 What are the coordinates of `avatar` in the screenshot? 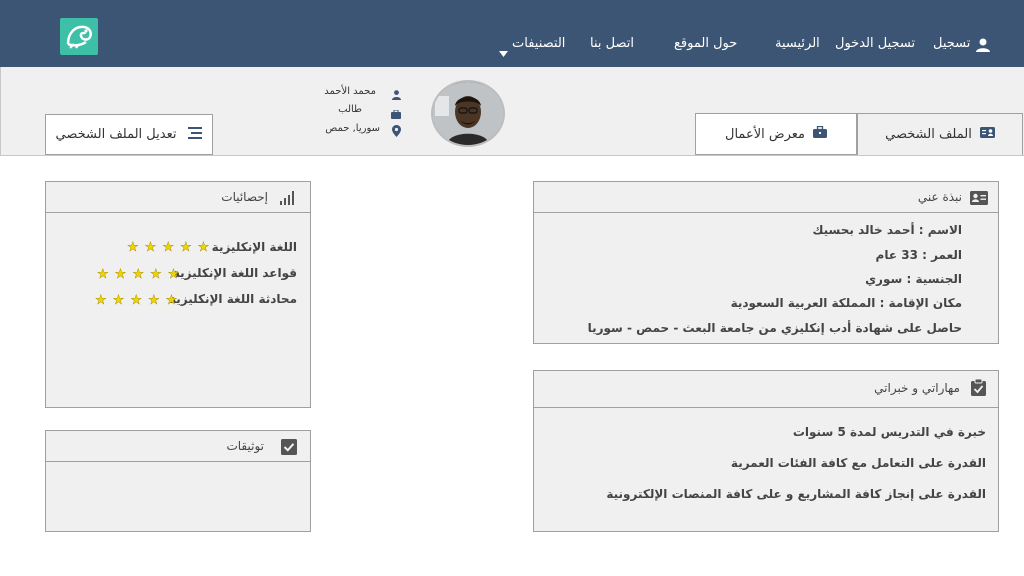 It's located at (468, 113).